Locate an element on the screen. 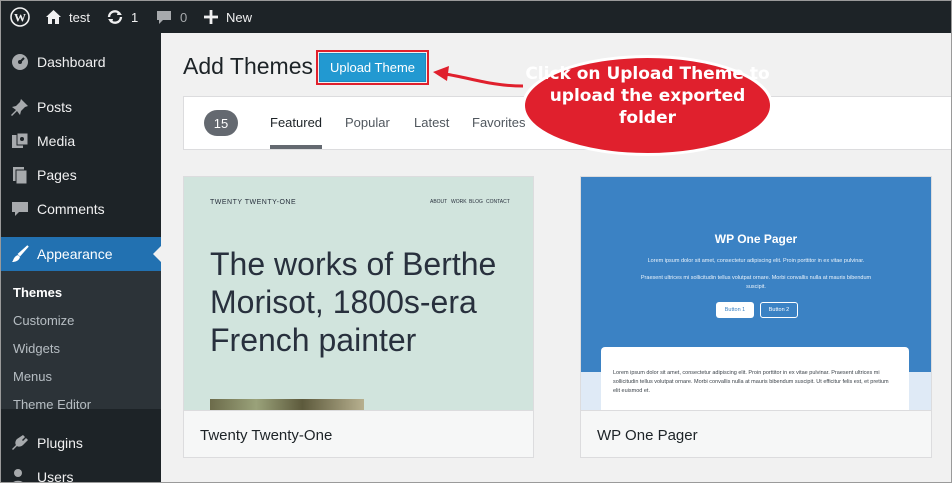 Image resolution: width=952 pixels, height=483 pixels. sidebar-item-label: Pages is located at coordinates (57, 175).